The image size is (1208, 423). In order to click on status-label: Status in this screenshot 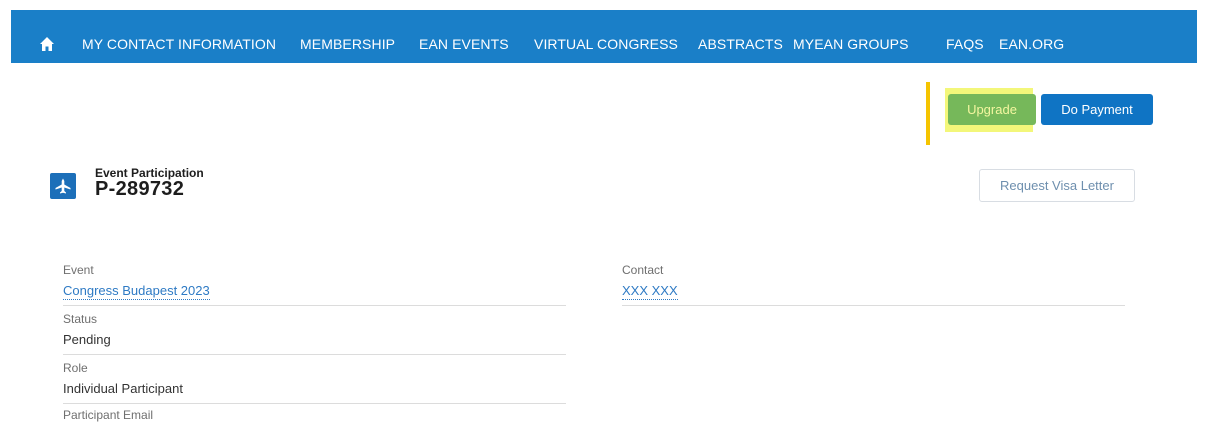, I will do `click(80, 319)`.